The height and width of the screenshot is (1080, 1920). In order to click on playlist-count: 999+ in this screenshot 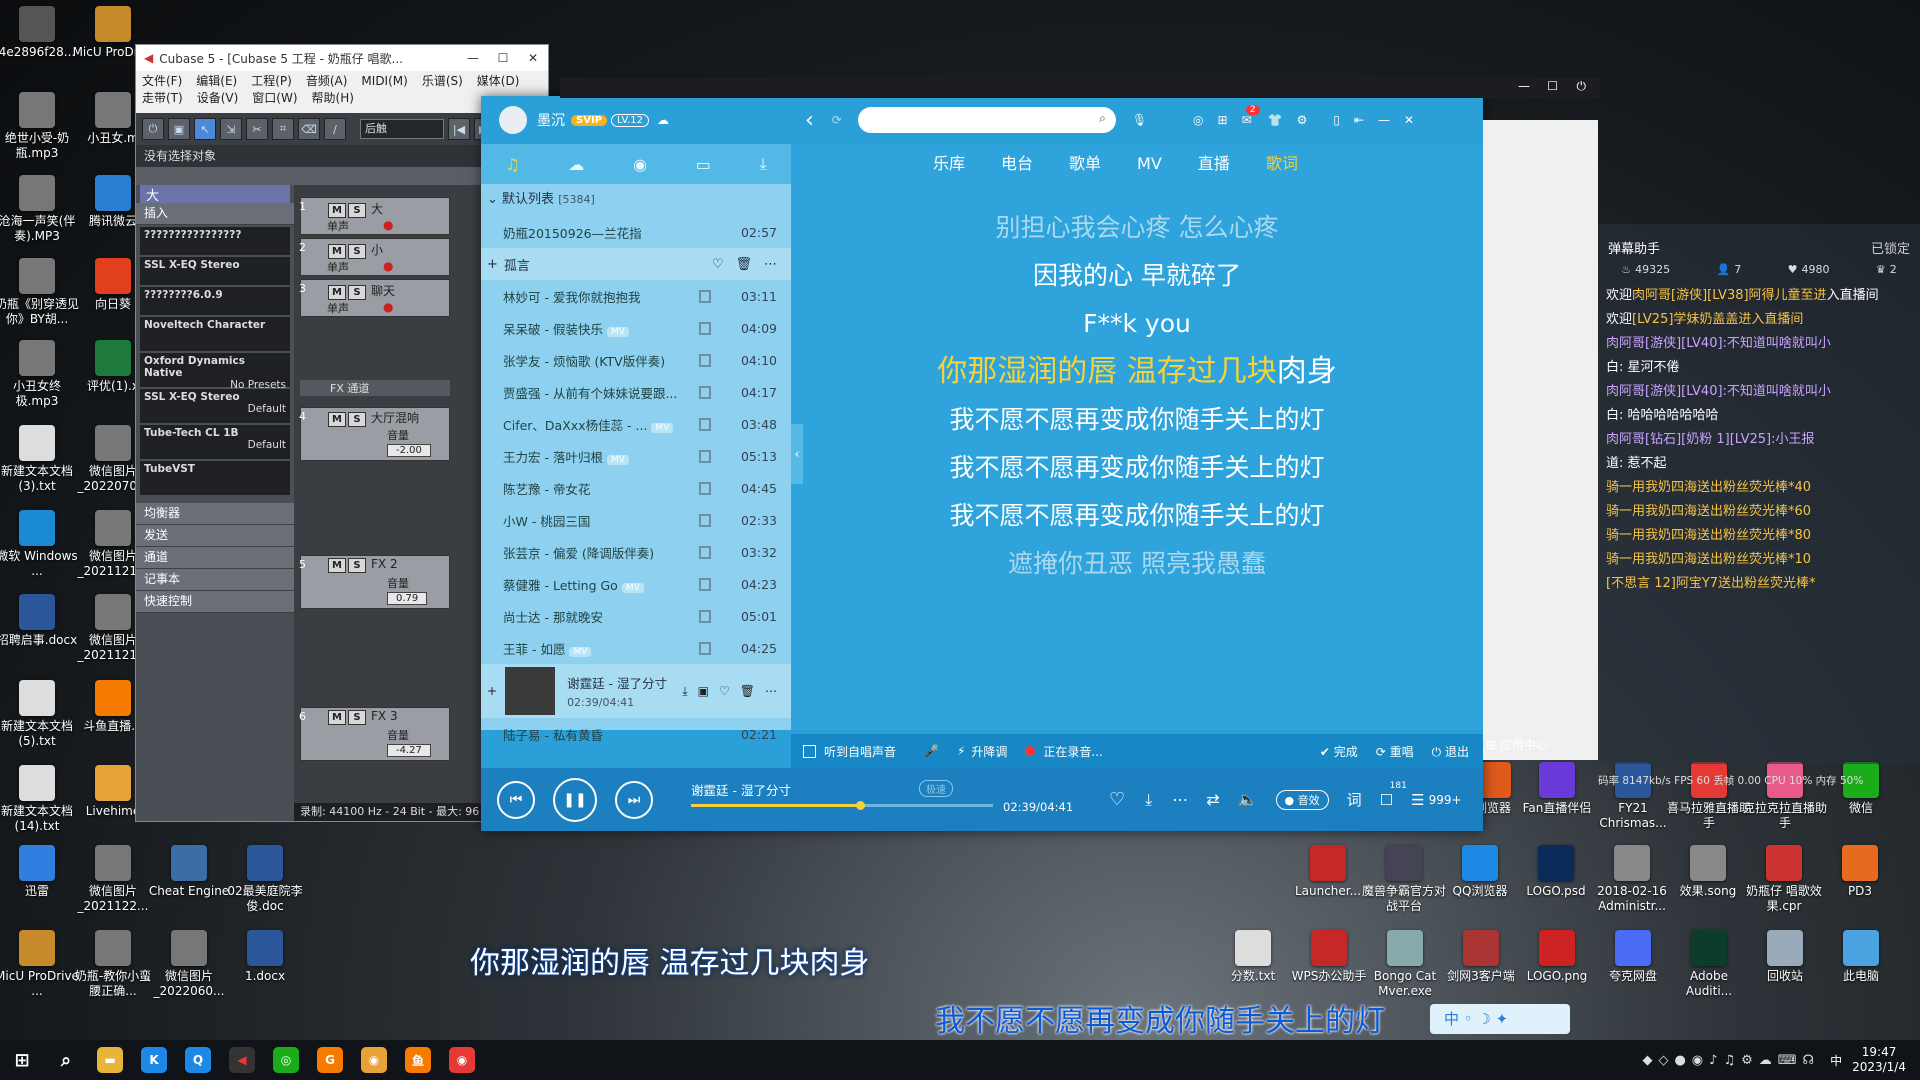, I will do `click(1445, 800)`.